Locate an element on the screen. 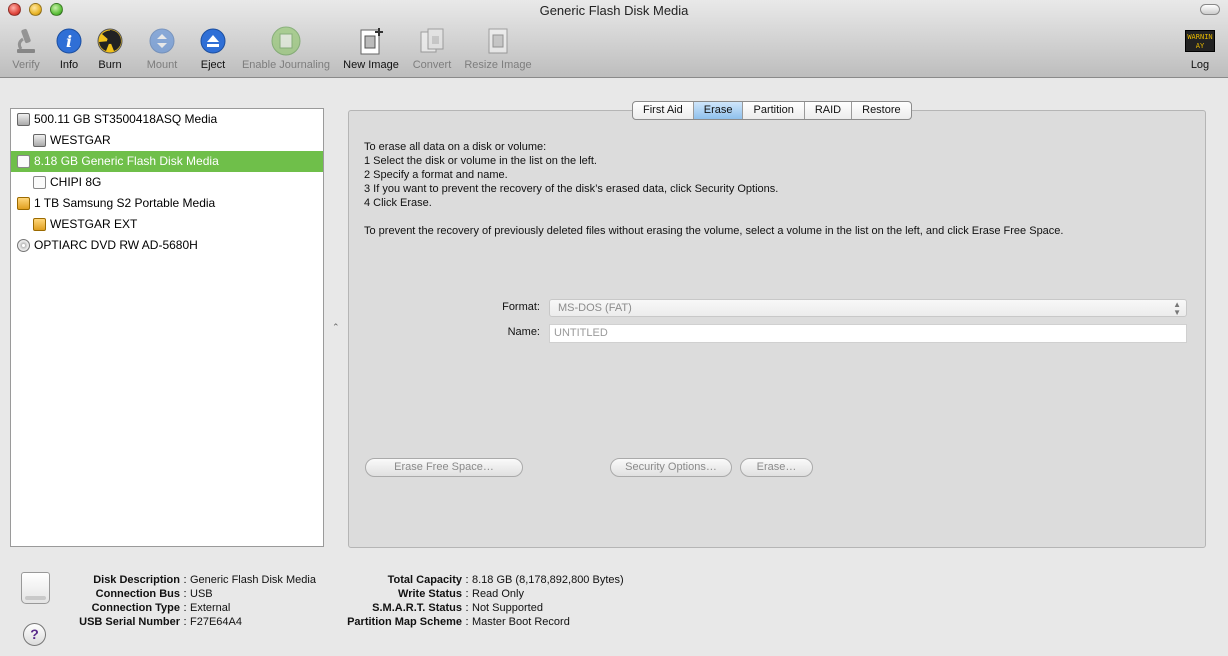 The width and height of the screenshot is (1228, 656). disk-item-label: 8.18 GB Generic Flash Disk Media is located at coordinates (126, 161).